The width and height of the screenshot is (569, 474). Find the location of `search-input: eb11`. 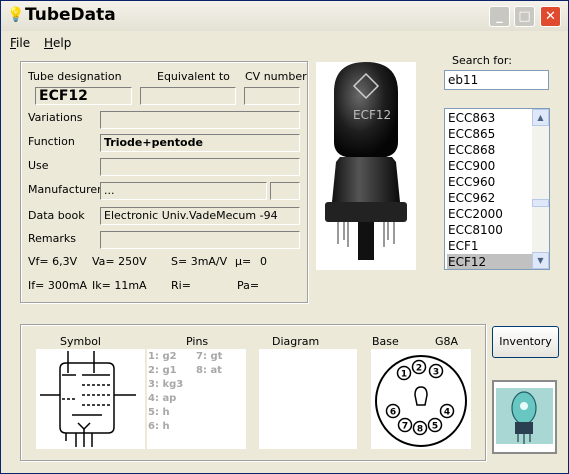

search-input: eb11 is located at coordinates (496, 80).